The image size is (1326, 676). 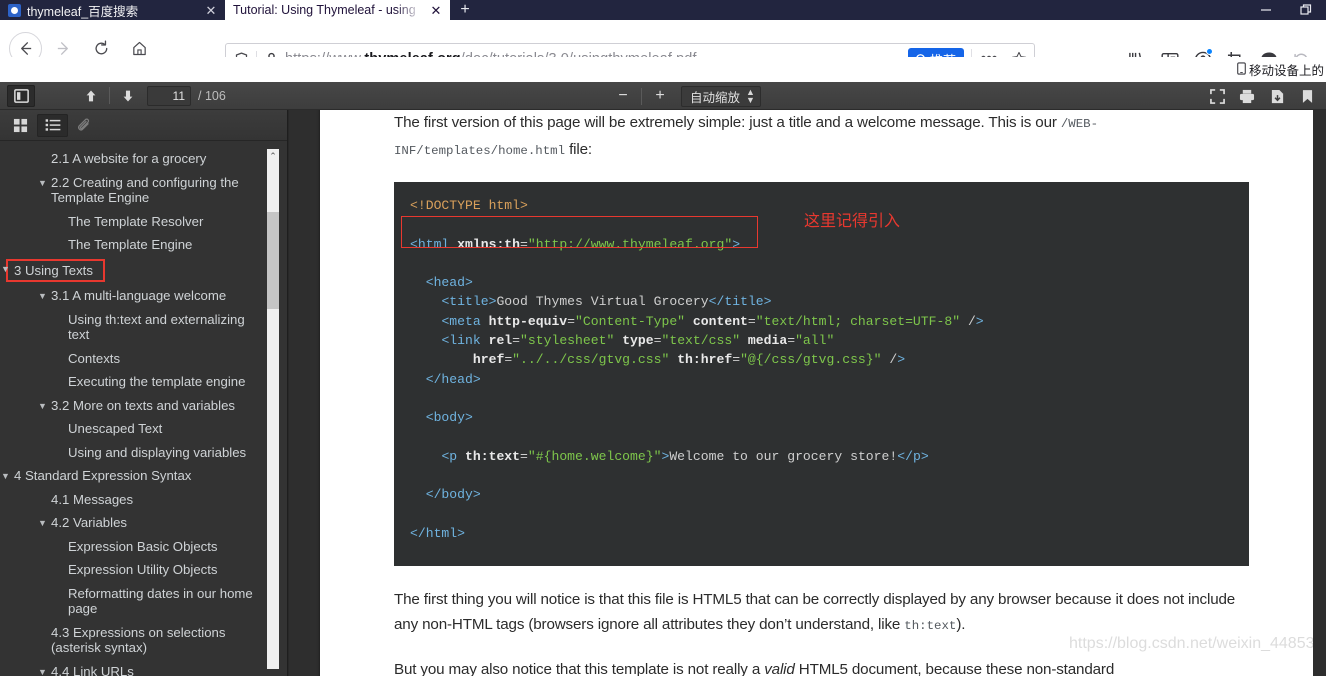 I want to click on pdf-viewer-toolbar: 11 / 106 − + 自动缩放 ▲ ▼, so click(x=663, y=96).